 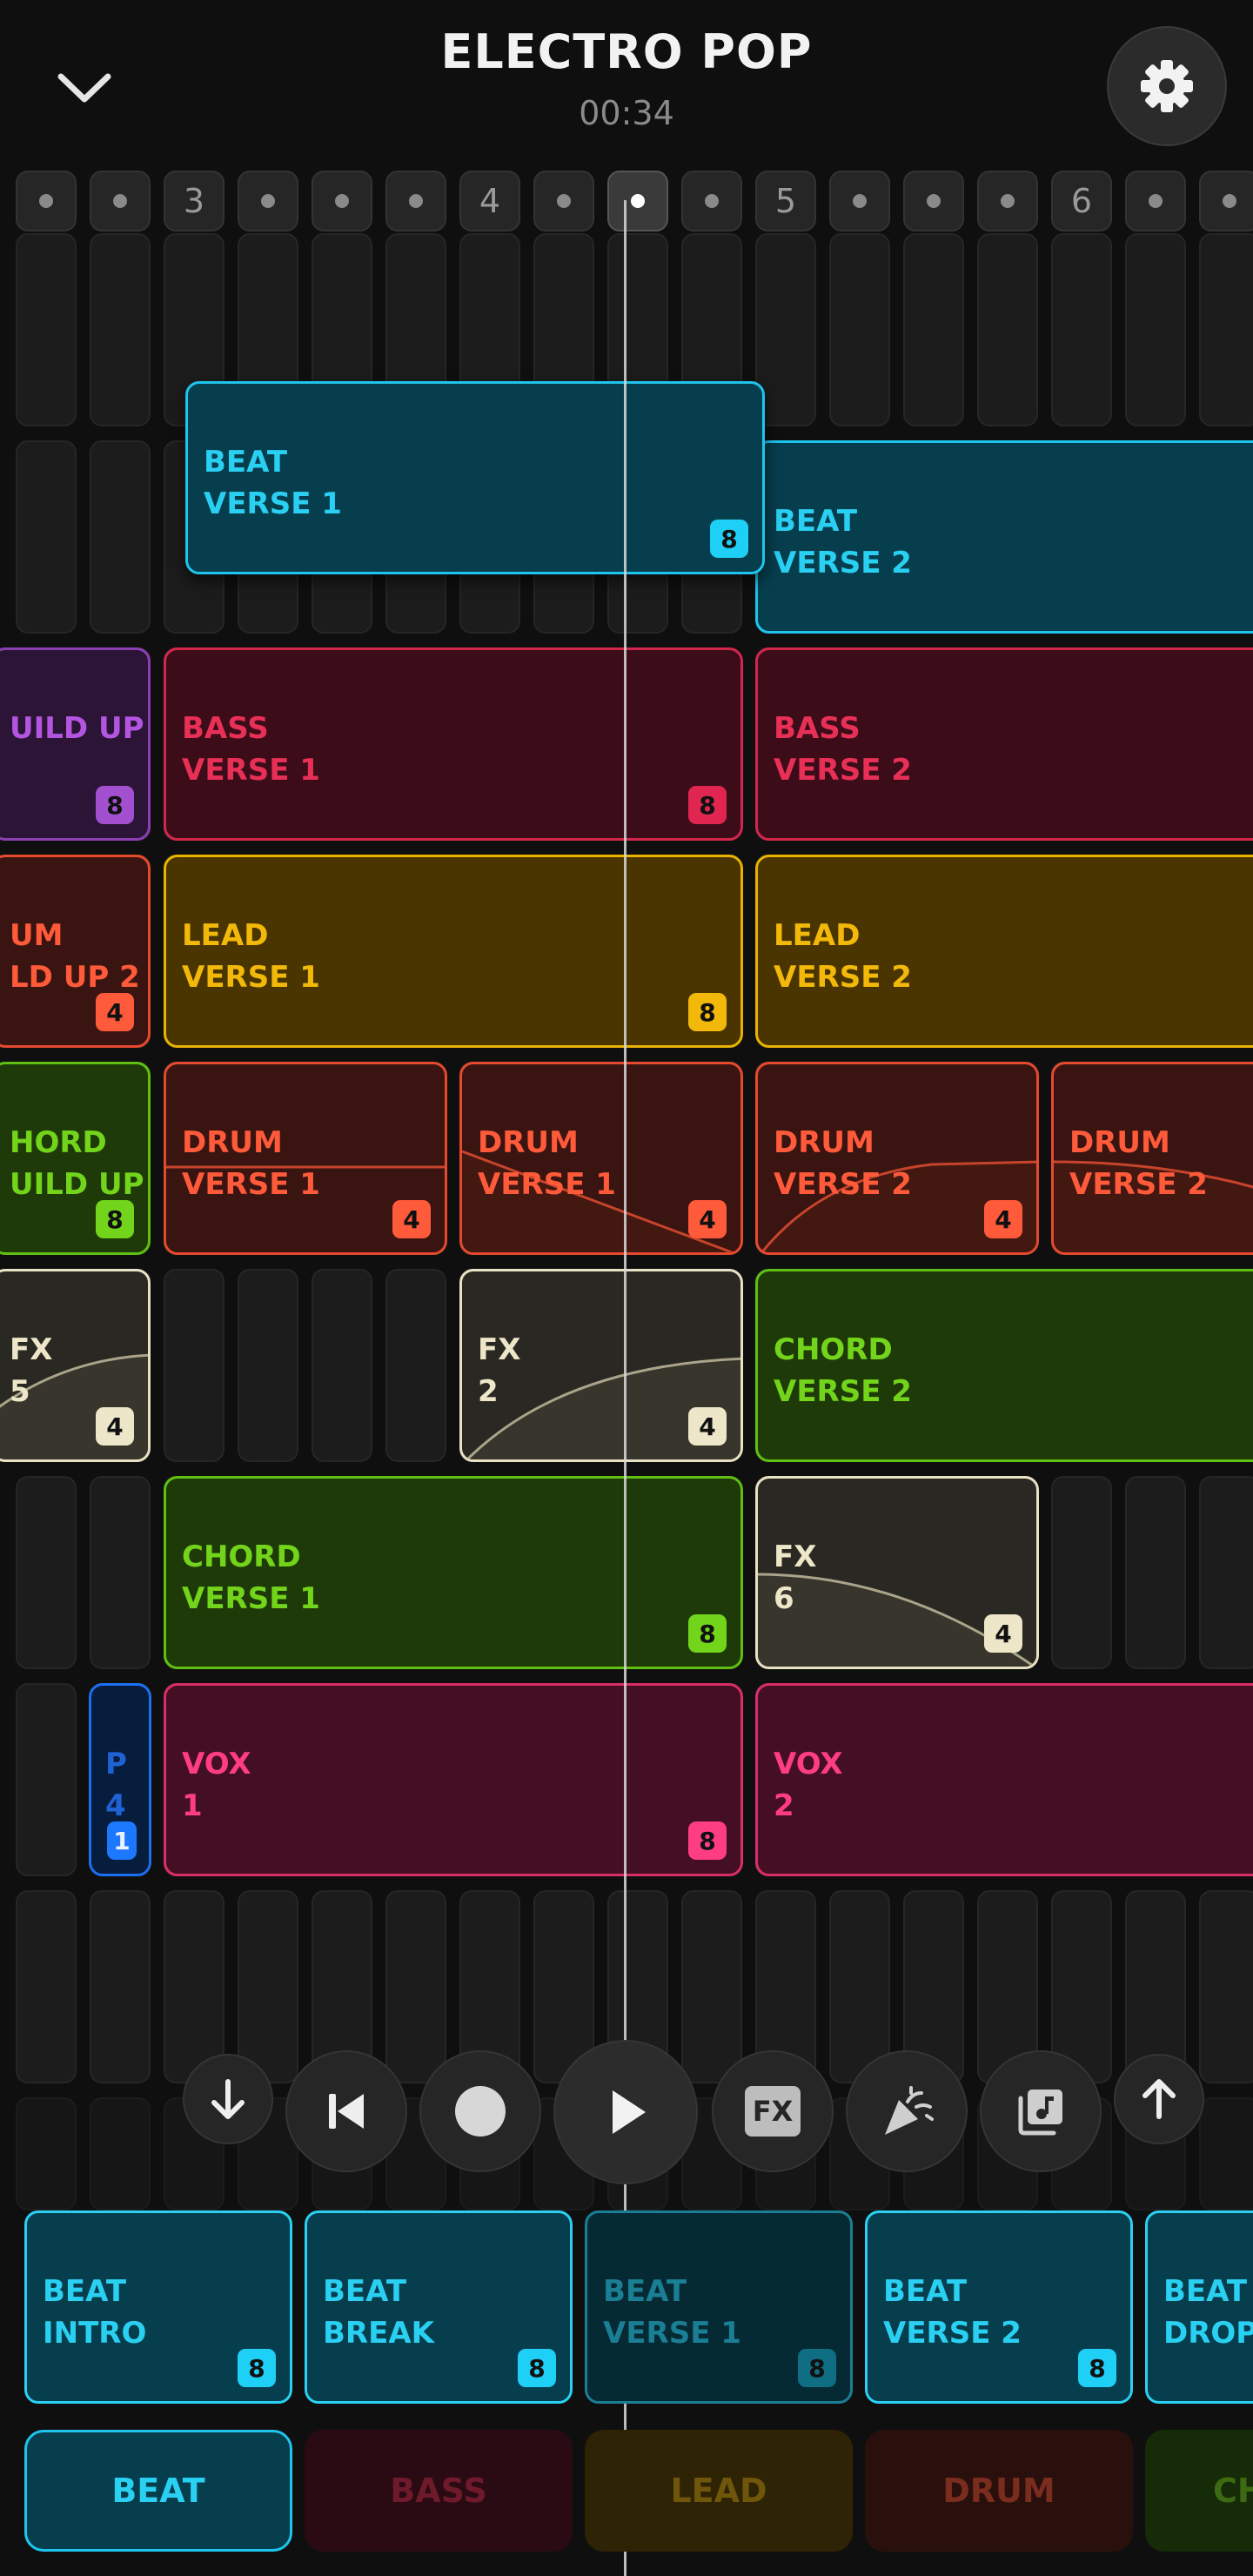 What do you see at coordinates (1004, 1365) in the screenshot?
I see `clip-chord-verse-2: CHORD VERSE 2` at bounding box center [1004, 1365].